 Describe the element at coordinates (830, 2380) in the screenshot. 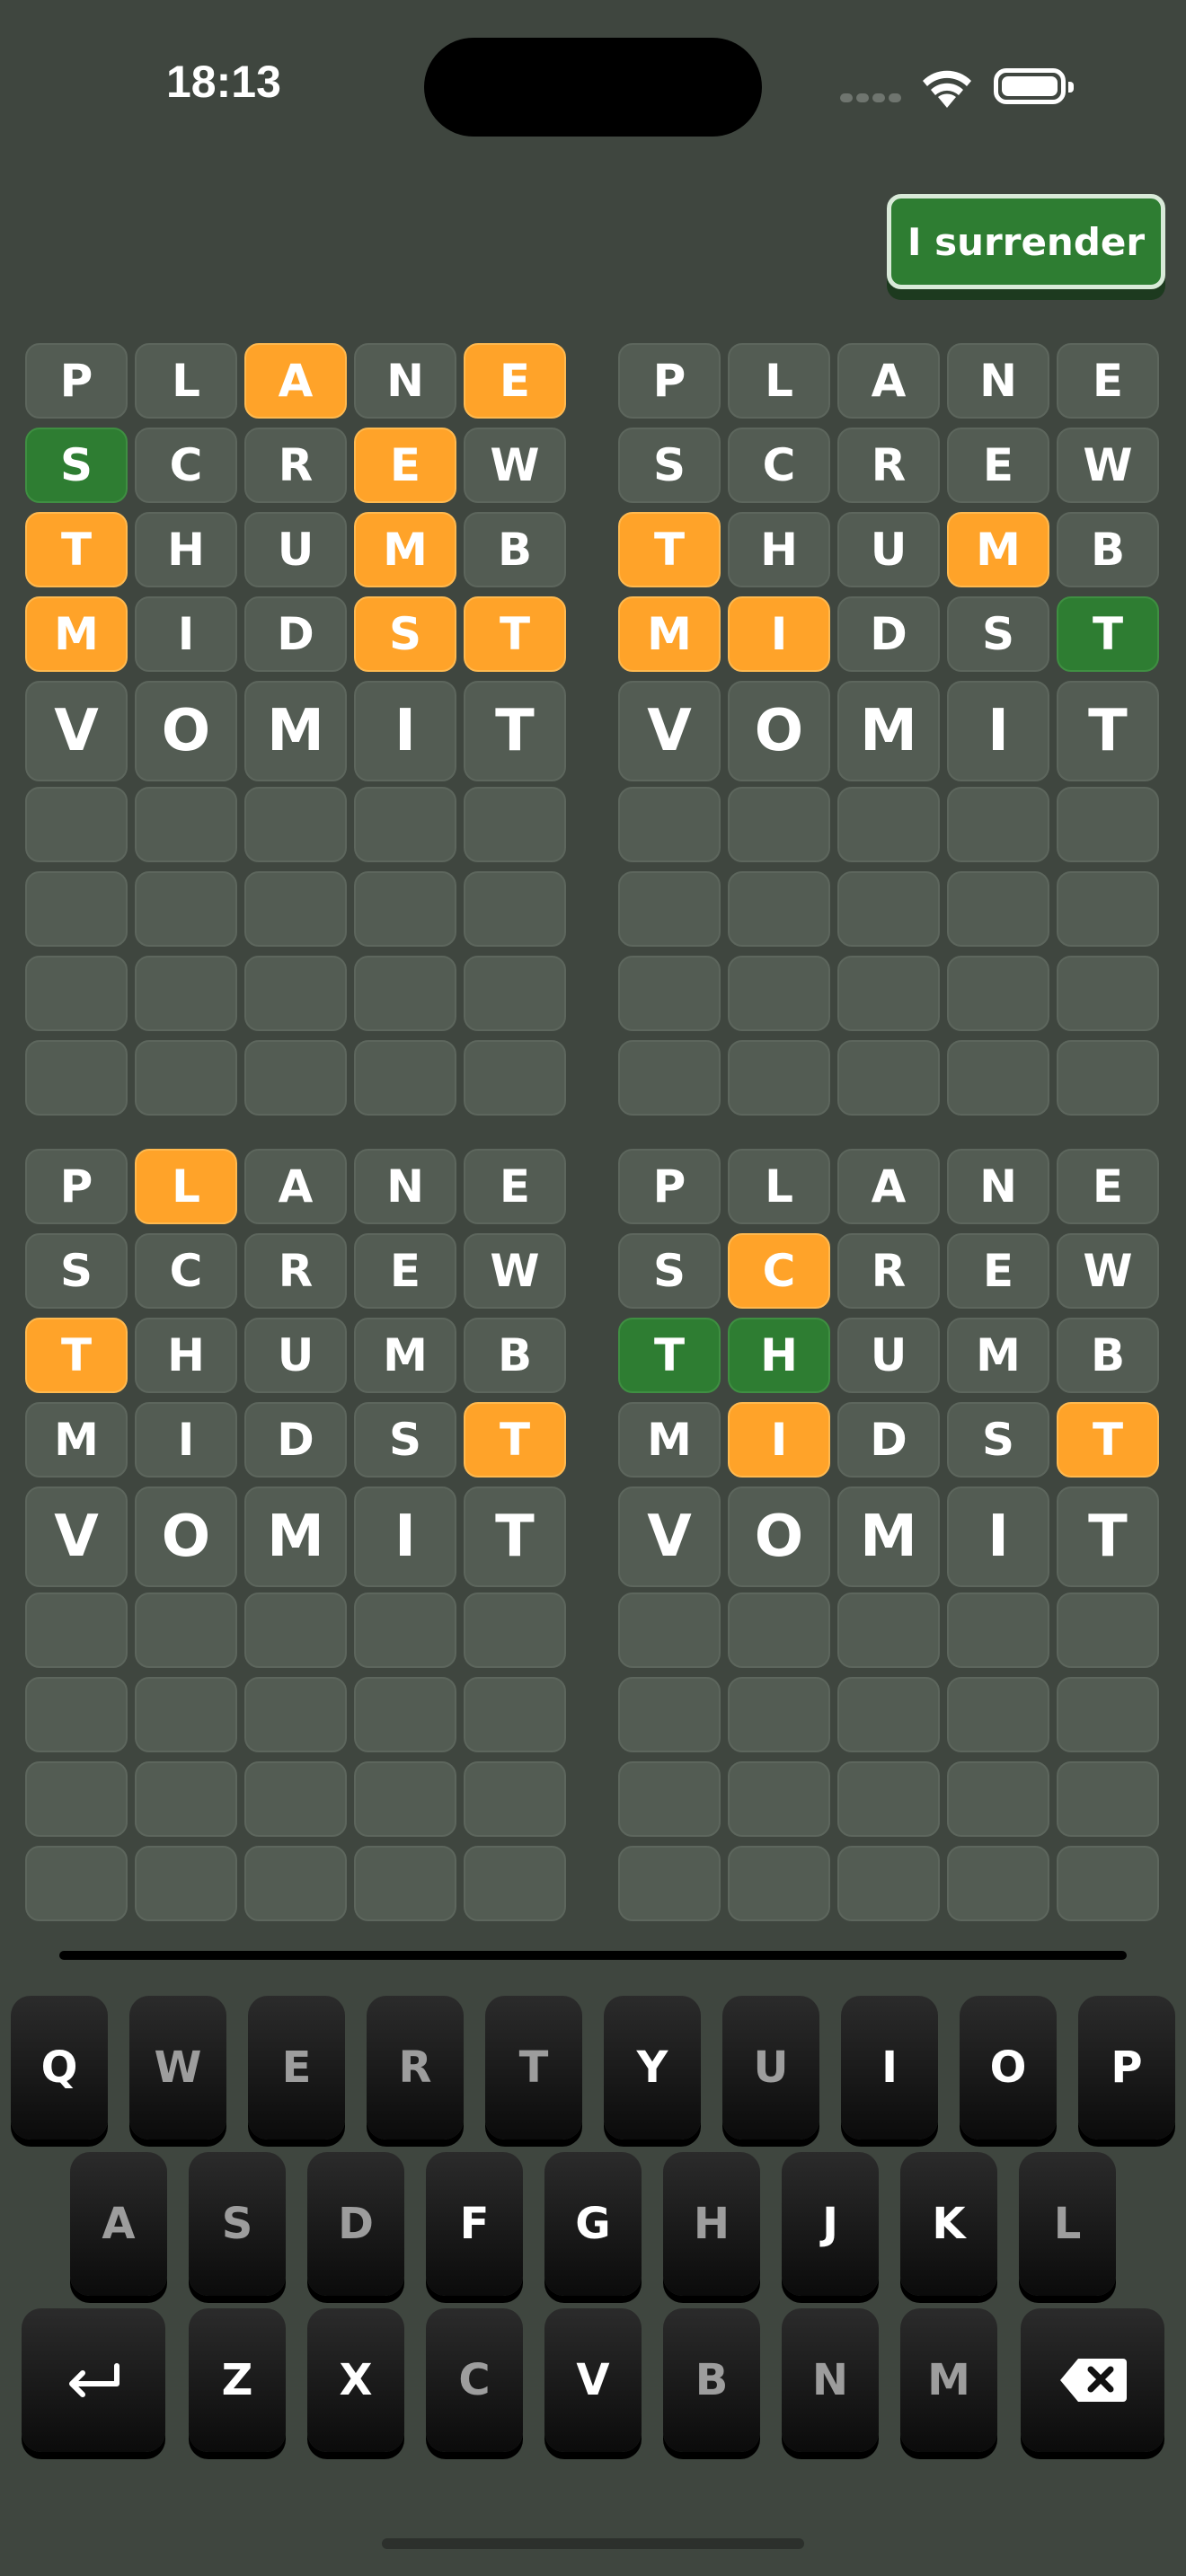

I see `key-n: N` at that location.